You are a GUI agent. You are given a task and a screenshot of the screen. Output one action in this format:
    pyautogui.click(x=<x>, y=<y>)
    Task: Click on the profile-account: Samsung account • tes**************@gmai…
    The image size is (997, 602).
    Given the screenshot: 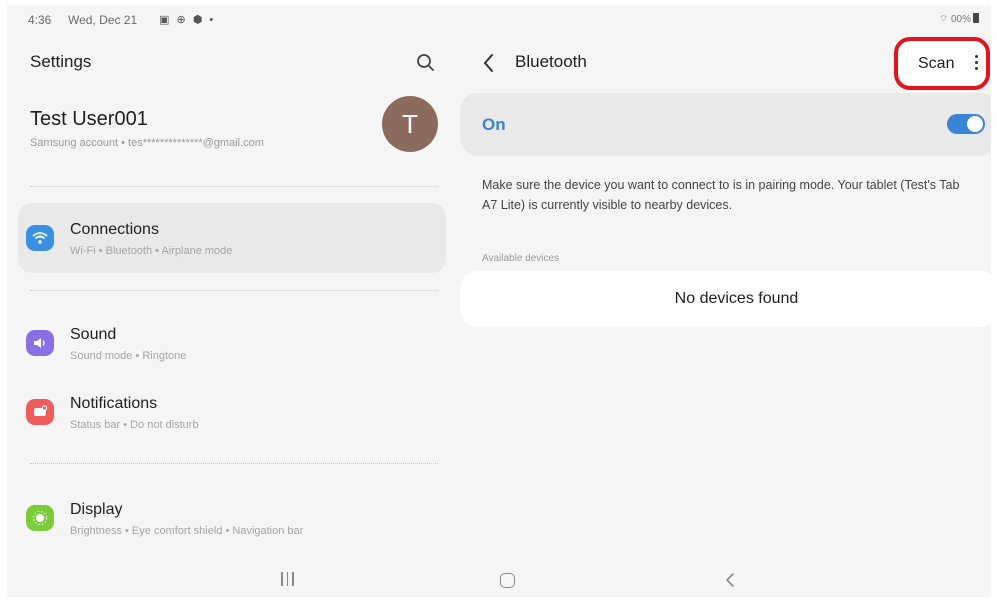 What is the action you would take?
    pyautogui.click(x=147, y=143)
    